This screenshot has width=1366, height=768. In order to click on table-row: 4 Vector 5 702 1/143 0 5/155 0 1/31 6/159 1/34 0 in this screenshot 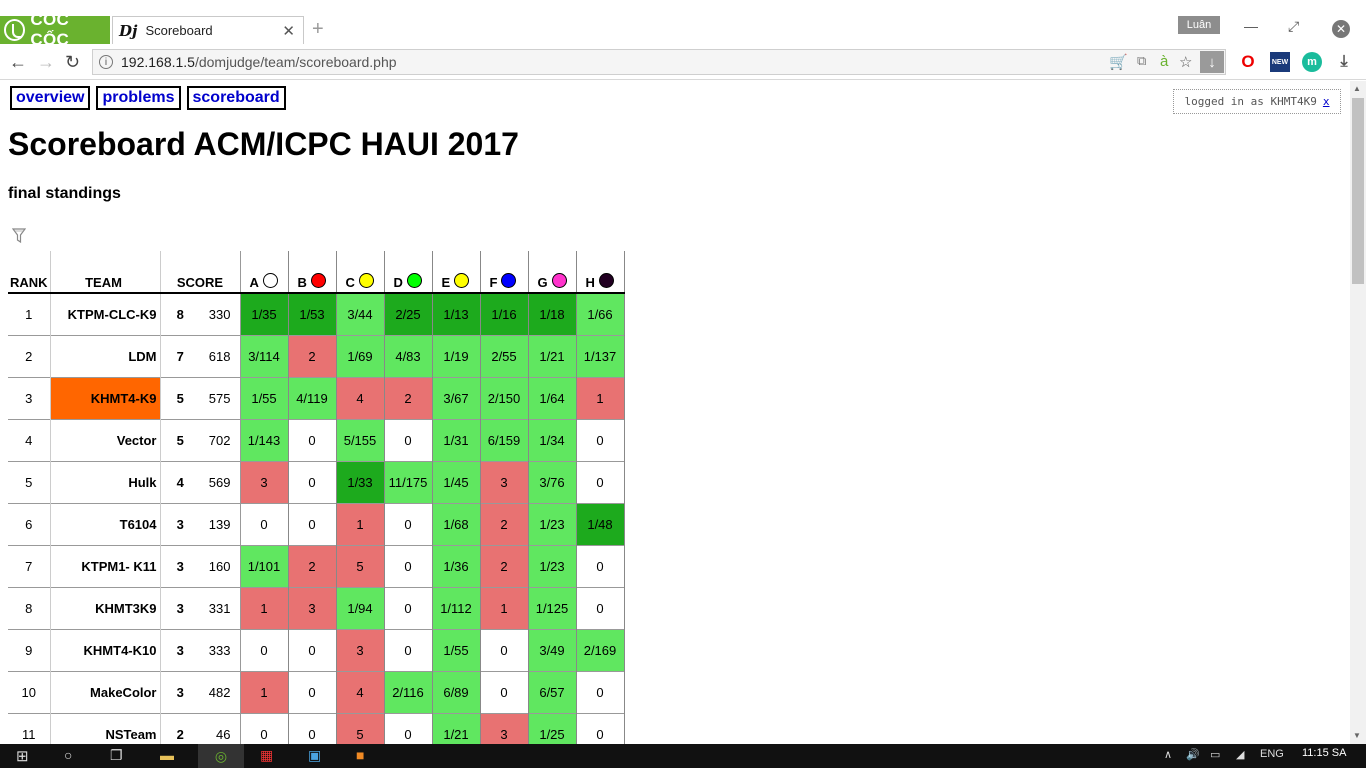, I will do `click(316, 439)`.